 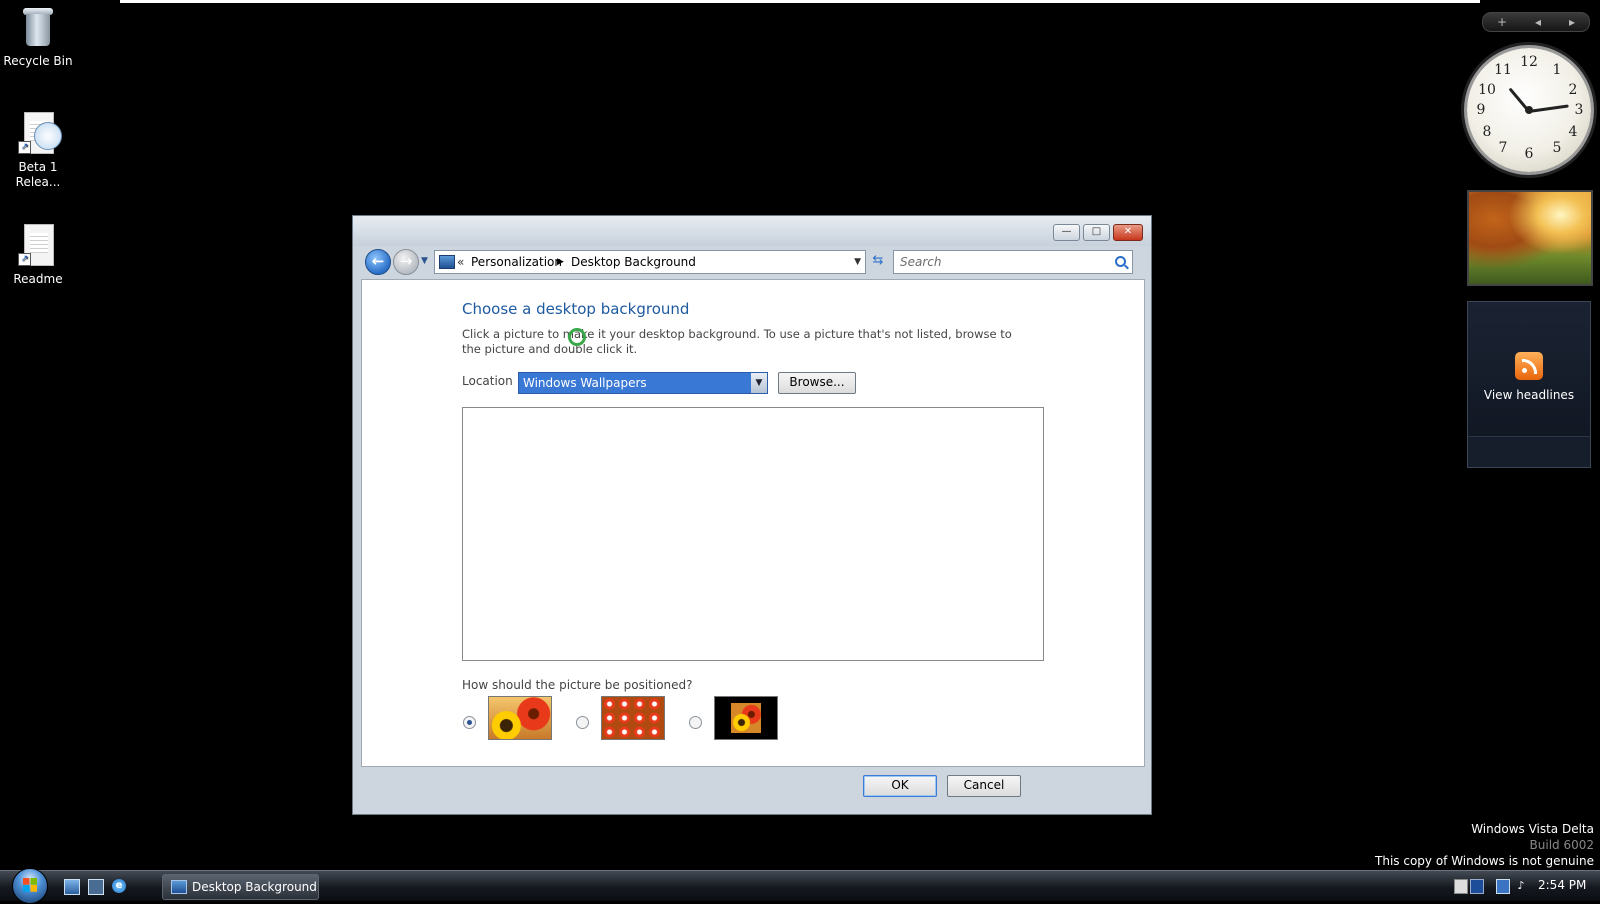 What do you see at coordinates (1557, 148) in the screenshot?
I see `clock-number: 5` at bounding box center [1557, 148].